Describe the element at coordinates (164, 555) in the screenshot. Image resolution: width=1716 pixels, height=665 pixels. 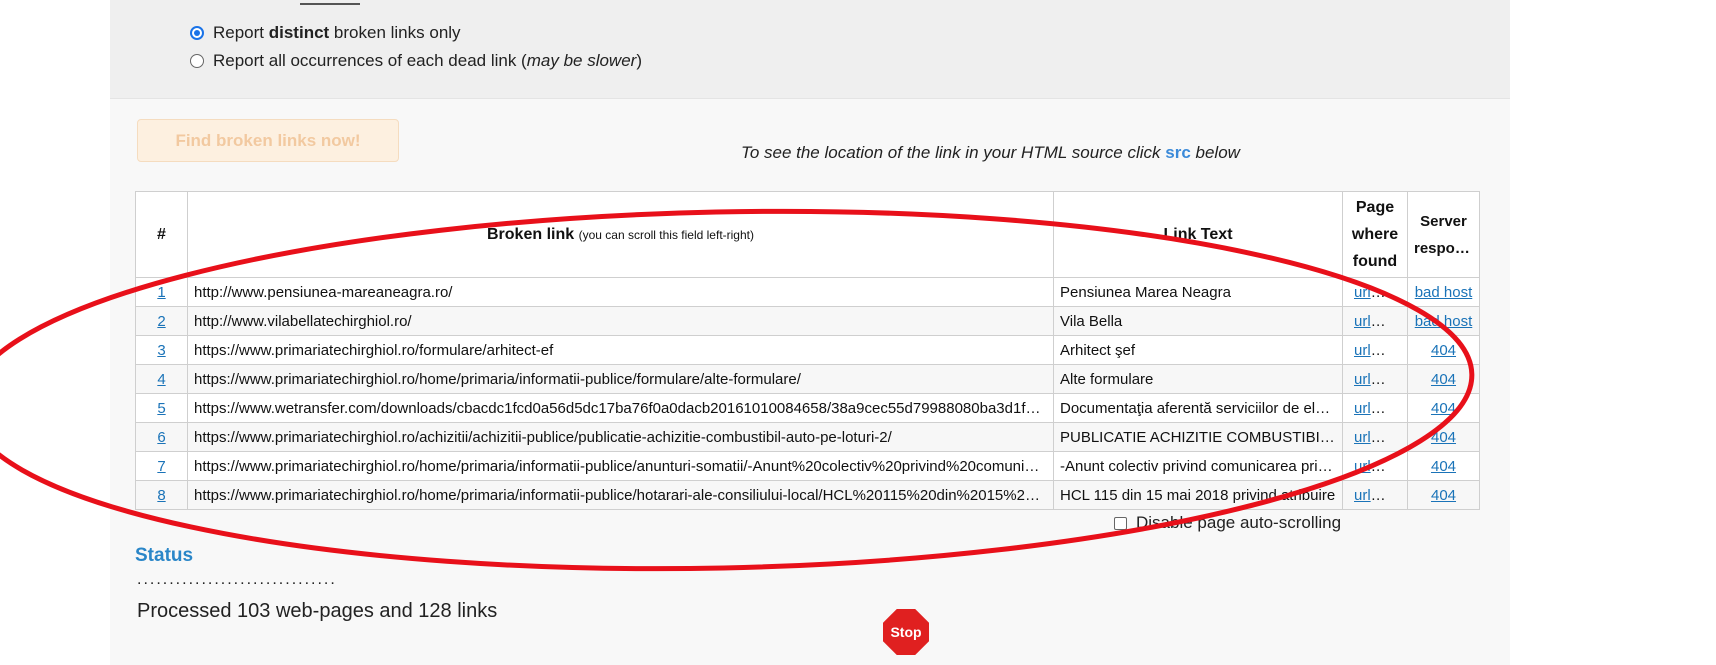
I see `status-title: Status` at that location.